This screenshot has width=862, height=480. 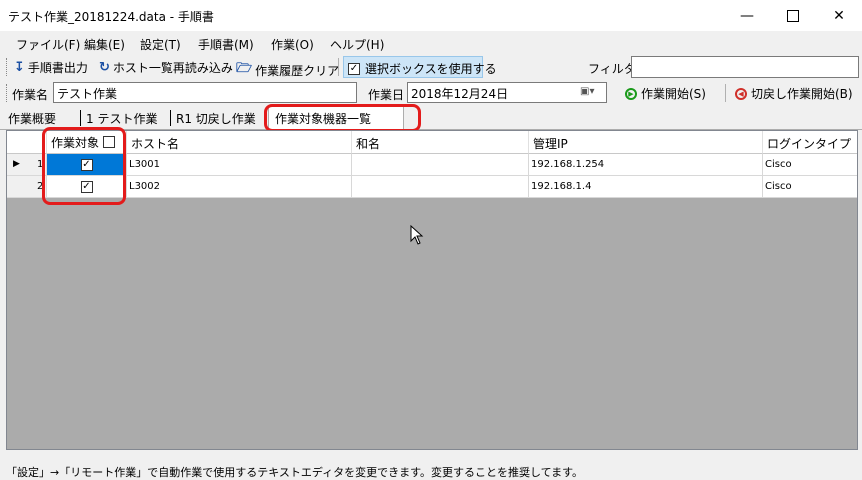 What do you see at coordinates (646, 187) in the screenshot?
I see `ip-cell: 192.168.1.4` at bounding box center [646, 187].